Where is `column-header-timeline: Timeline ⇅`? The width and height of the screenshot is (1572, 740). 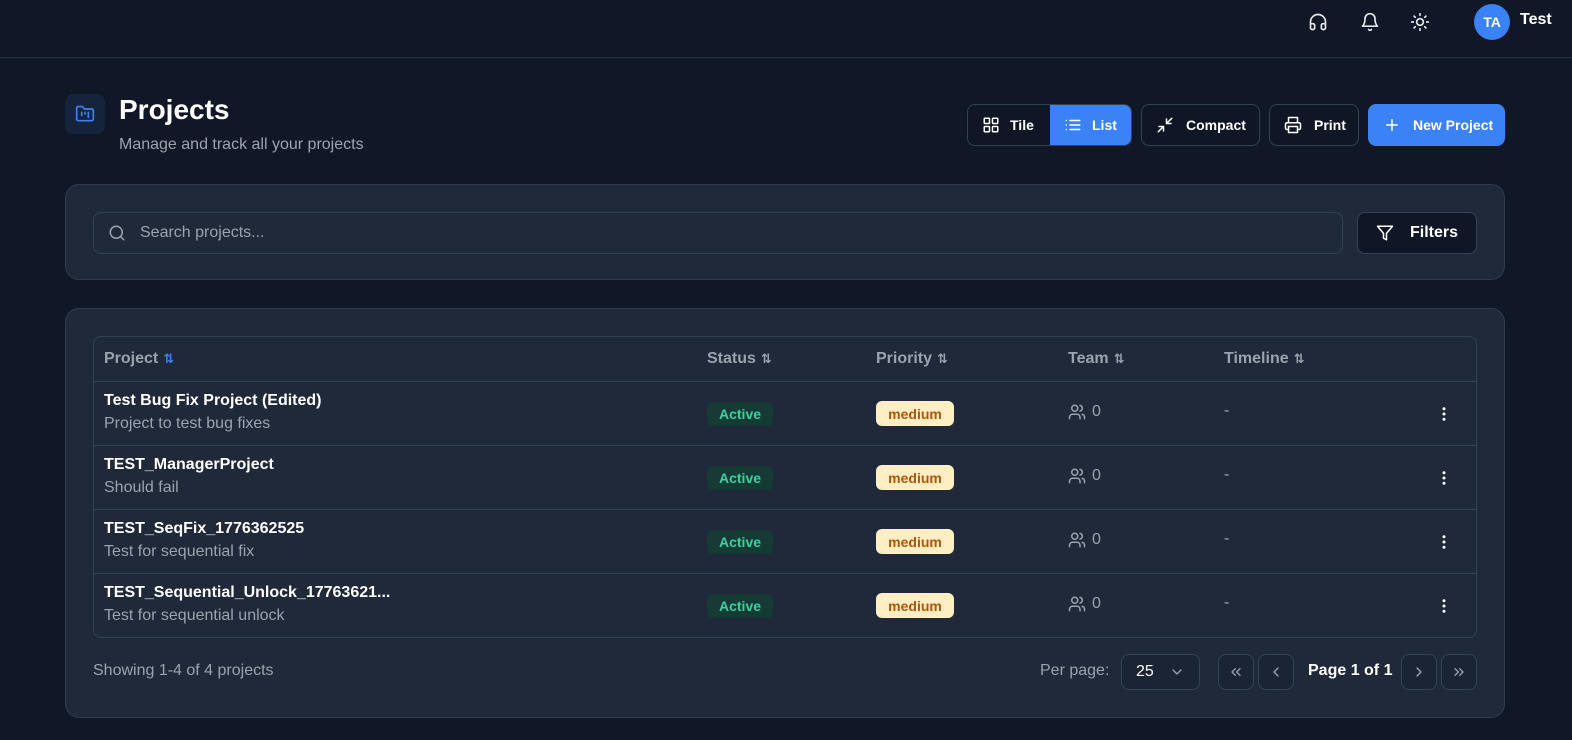 column-header-timeline: Timeline ⇅ is located at coordinates (1264, 359).